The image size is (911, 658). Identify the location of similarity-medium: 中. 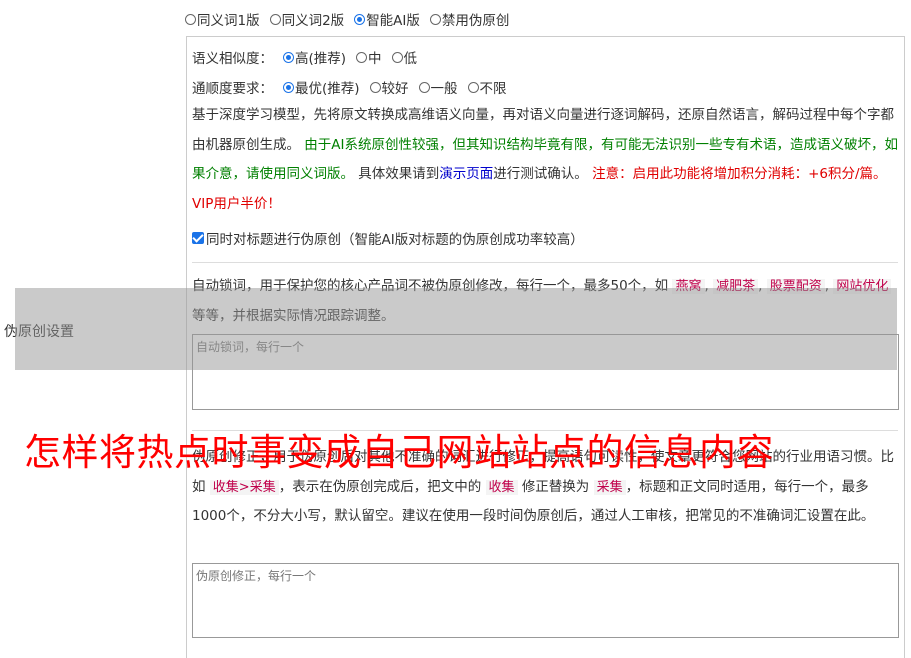
(369, 57).